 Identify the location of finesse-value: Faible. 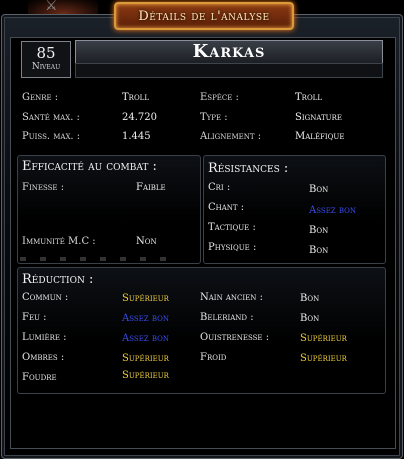
(151, 187).